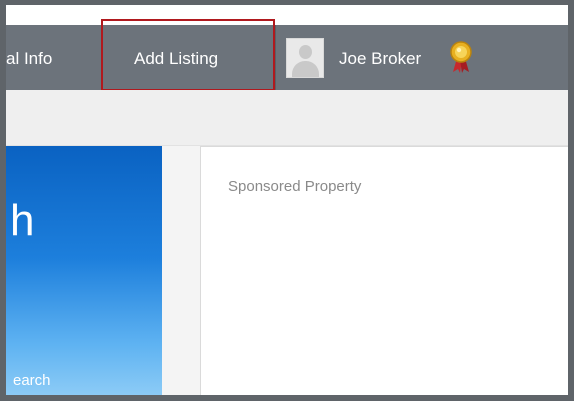 Image resolution: width=574 pixels, height=401 pixels. What do you see at coordinates (287, 15) in the screenshot?
I see `topbar-top-strip` at bounding box center [287, 15].